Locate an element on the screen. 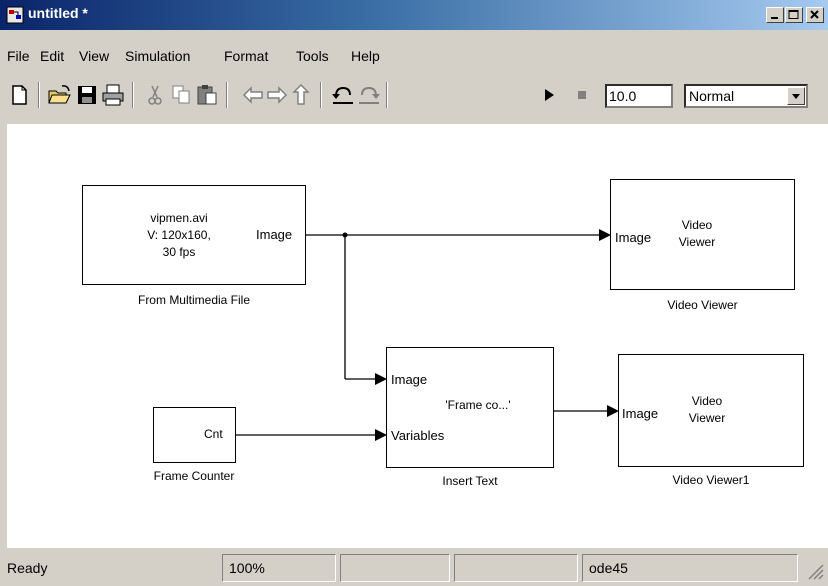 The height and width of the screenshot is (586, 828). block-label: Video Viewer1 is located at coordinates (711, 480).